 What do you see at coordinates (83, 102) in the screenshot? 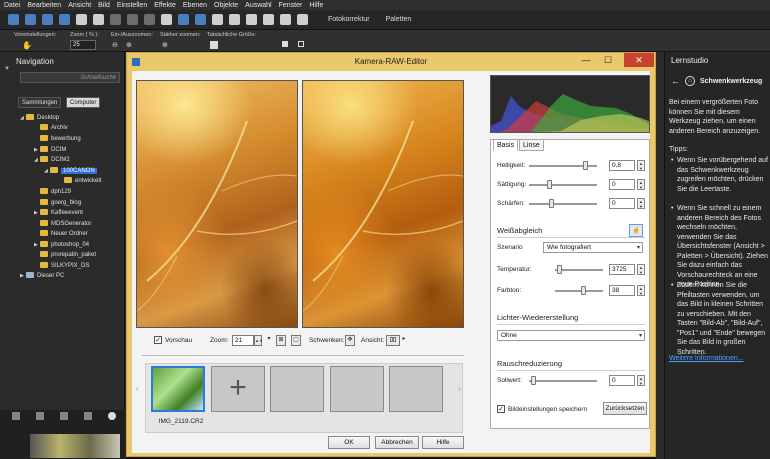
I see `tab-computer: Computer` at bounding box center [83, 102].